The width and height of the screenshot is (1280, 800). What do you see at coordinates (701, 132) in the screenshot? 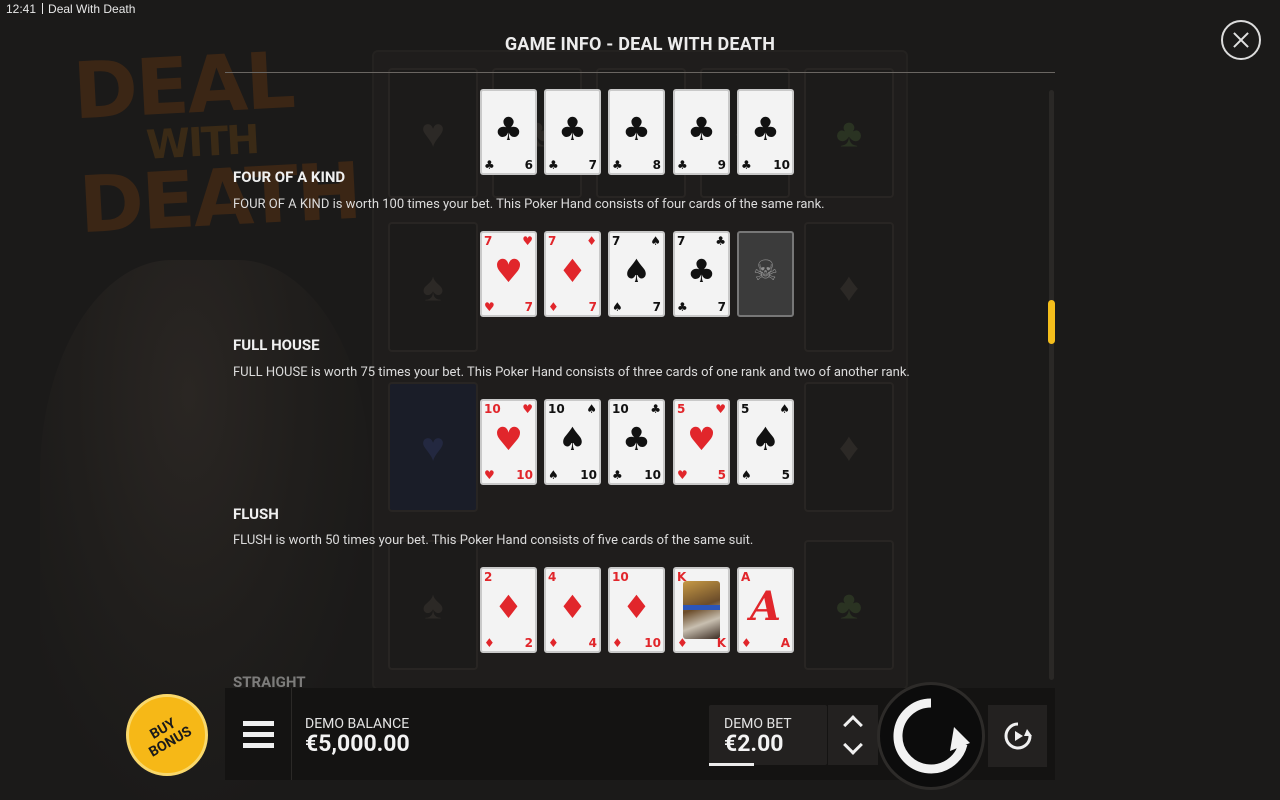
I see `playing-card: ♣ ♣ 9` at bounding box center [701, 132].